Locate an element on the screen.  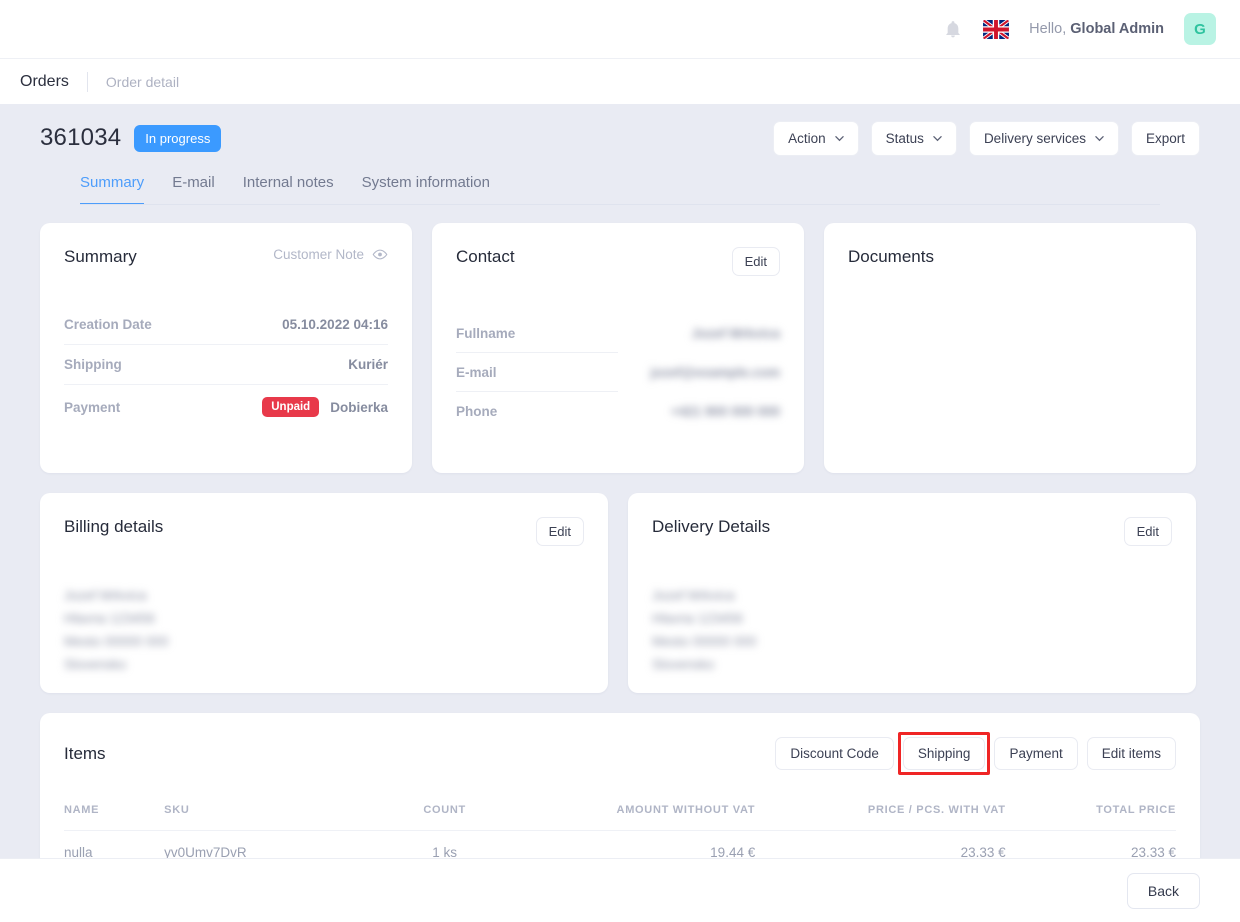
summary-title: Summary is located at coordinates (100, 256).